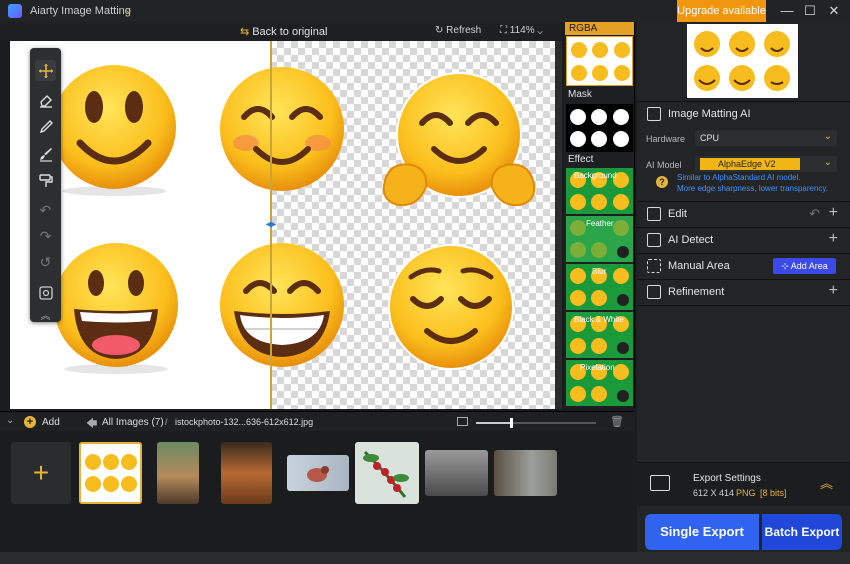 The height and width of the screenshot is (564, 850). I want to click on thumbnail-emoji, so click(110, 473).